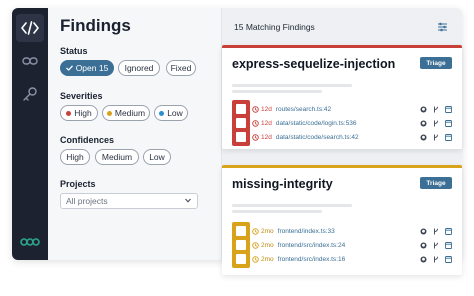 This screenshot has width=474, height=296. I want to click on confidence-low-label: Low, so click(157, 157).